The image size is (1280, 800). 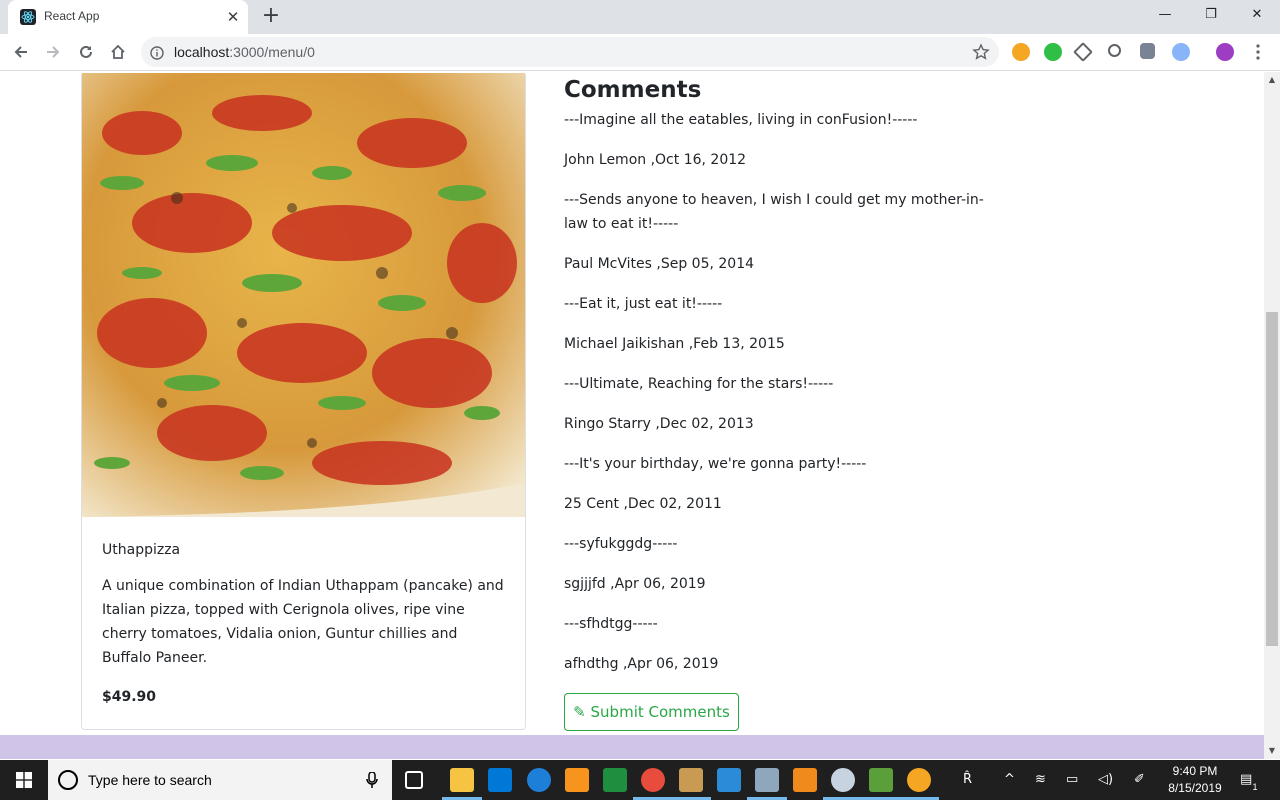 What do you see at coordinates (1114, 50) in the screenshot?
I see `extension-search-icon` at bounding box center [1114, 50].